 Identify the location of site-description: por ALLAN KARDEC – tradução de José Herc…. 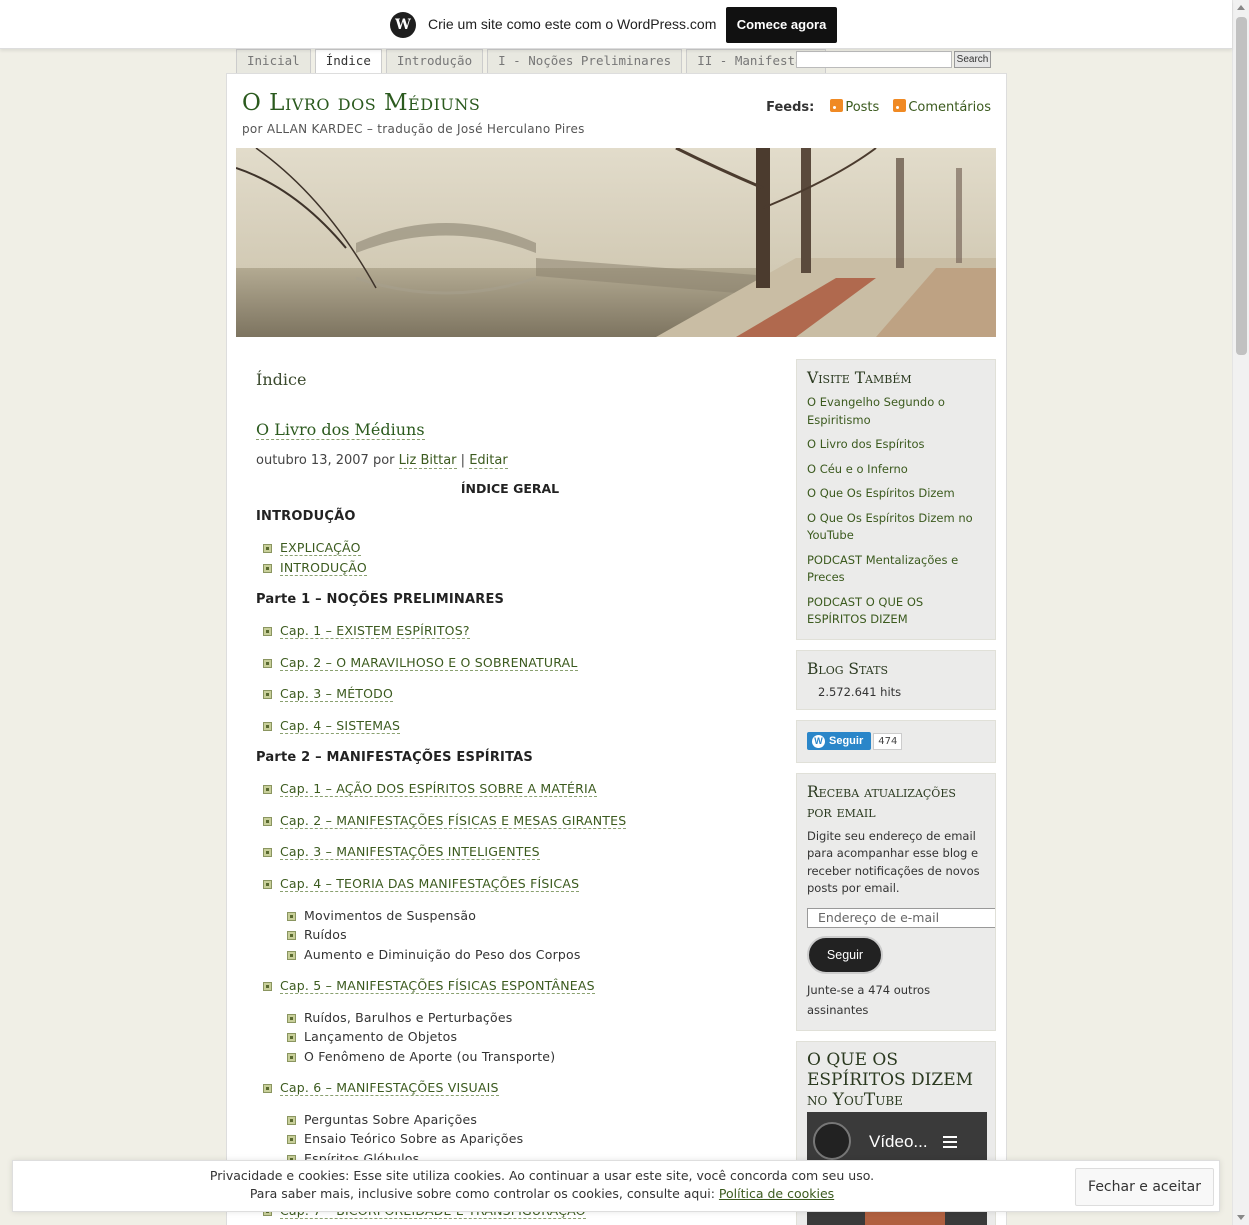
(413, 129).